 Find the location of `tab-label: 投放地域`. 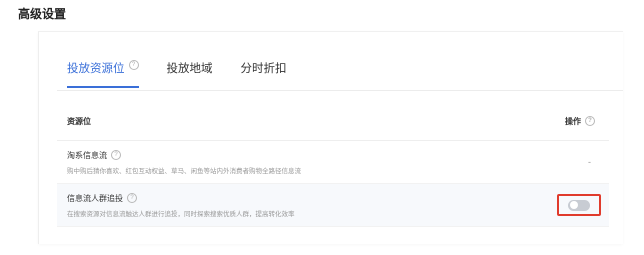

tab-label: 投放地域 is located at coordinates (189, 69).